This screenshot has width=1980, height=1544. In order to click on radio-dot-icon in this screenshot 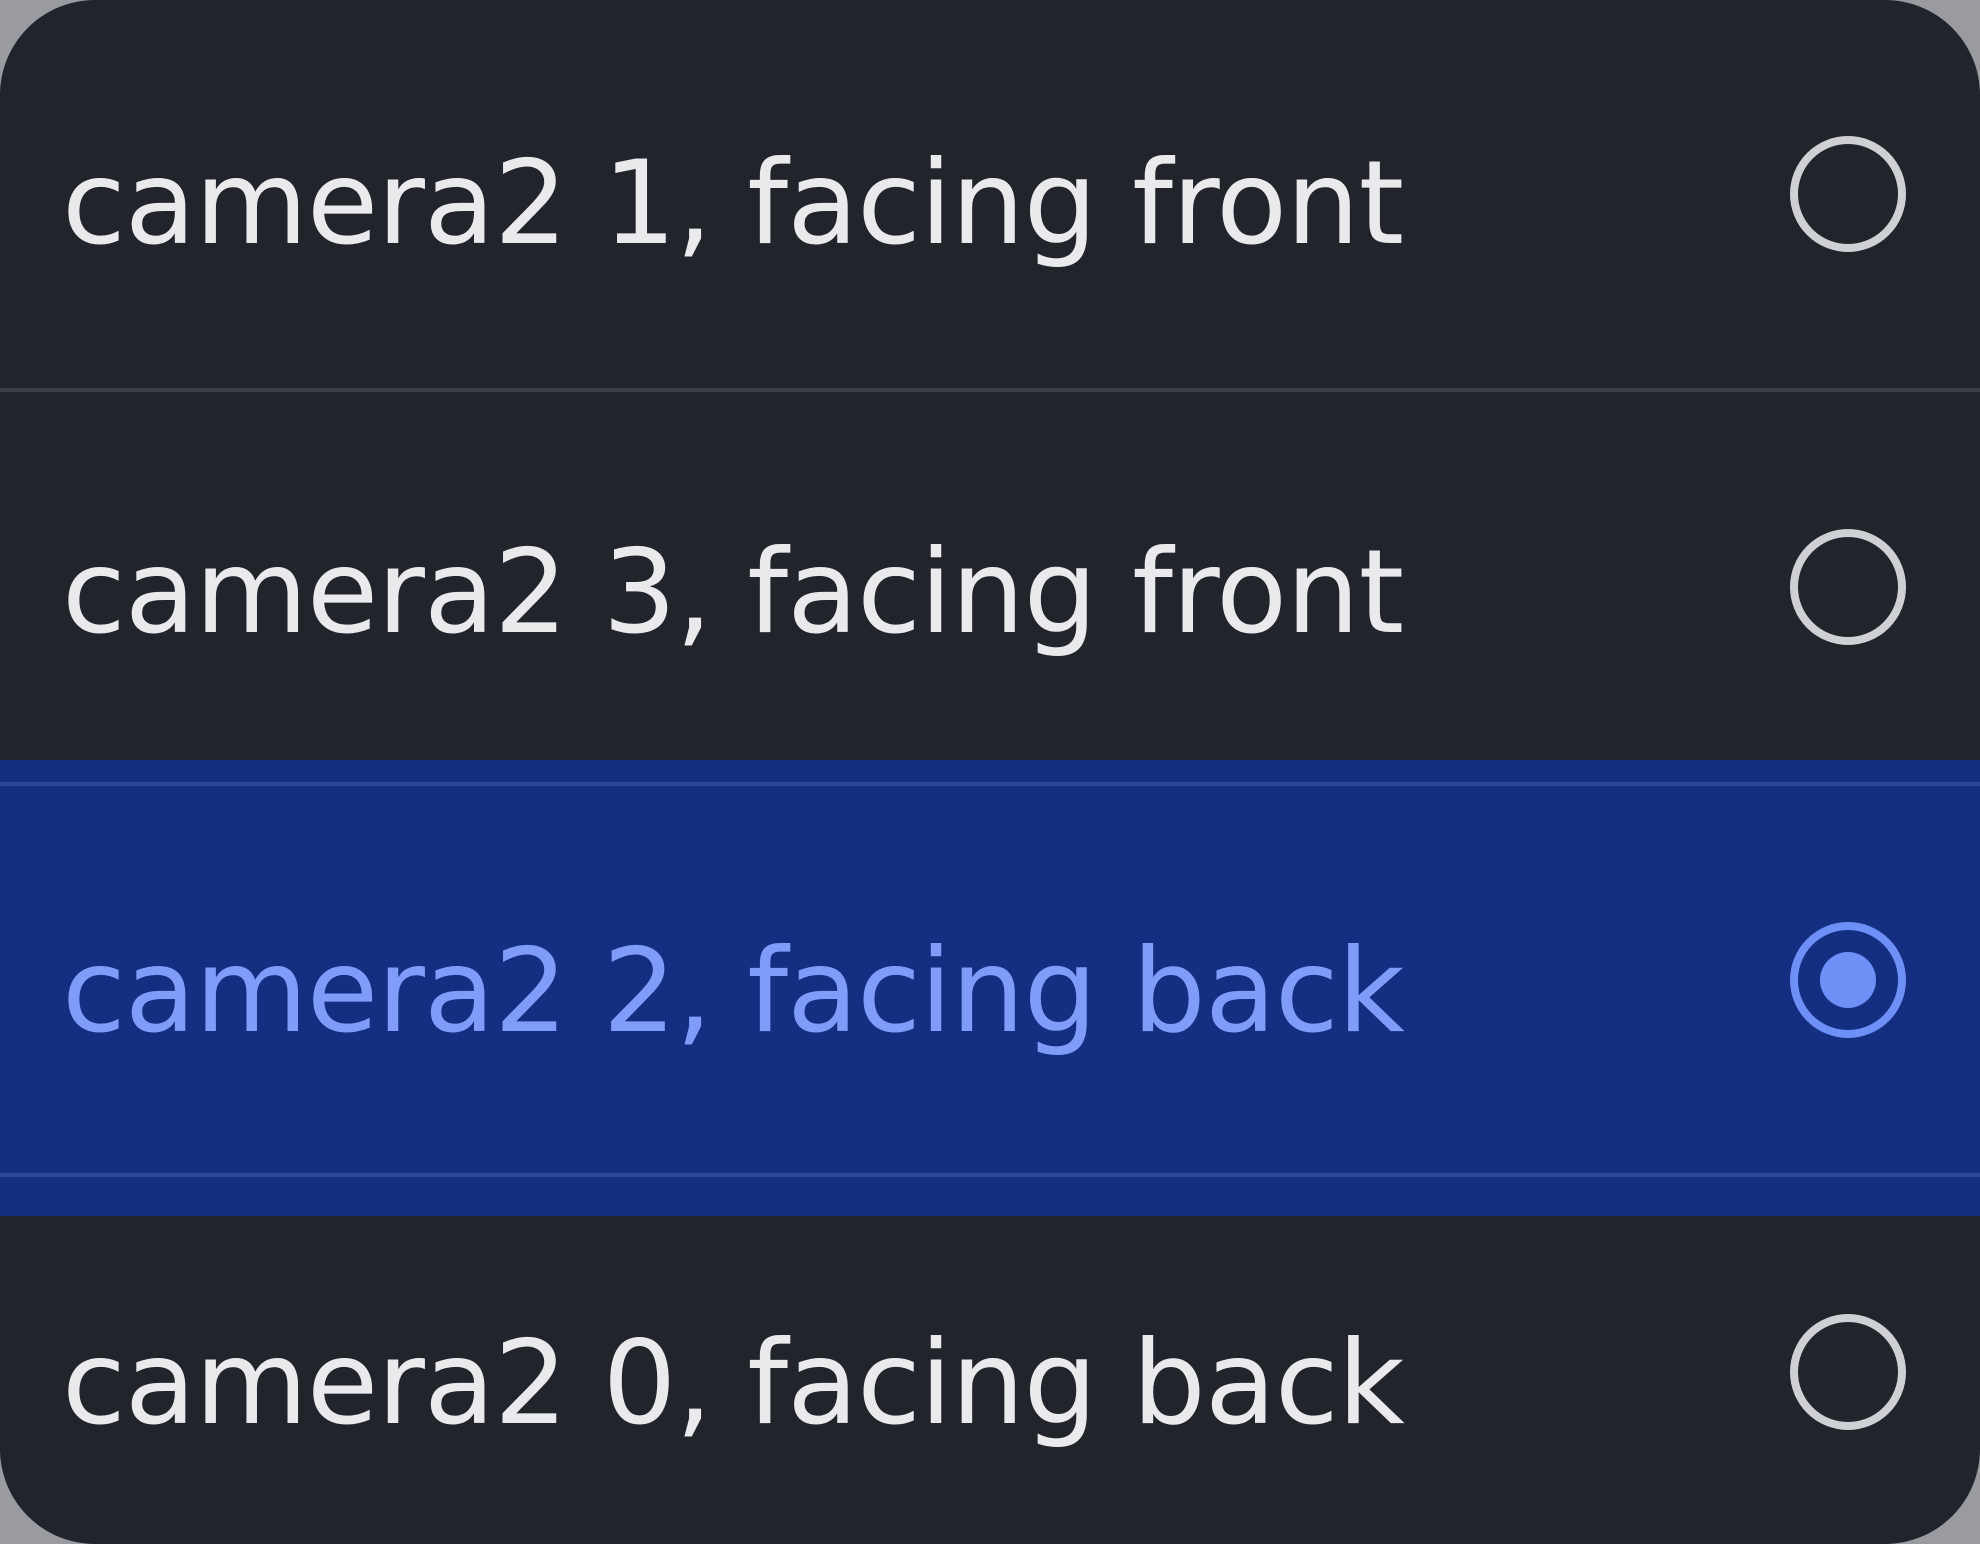, I will do `click(1848, 980)`.